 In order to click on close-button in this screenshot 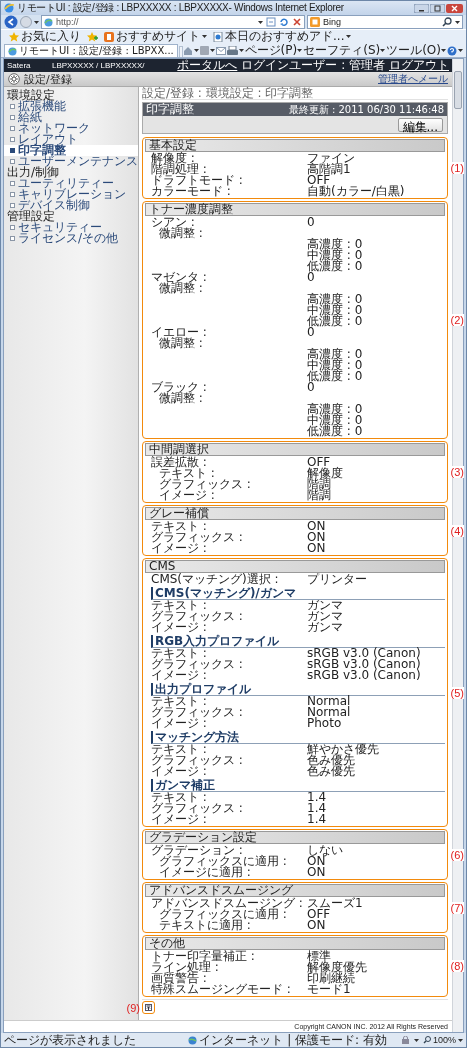, I will do `click(454, 8)`.